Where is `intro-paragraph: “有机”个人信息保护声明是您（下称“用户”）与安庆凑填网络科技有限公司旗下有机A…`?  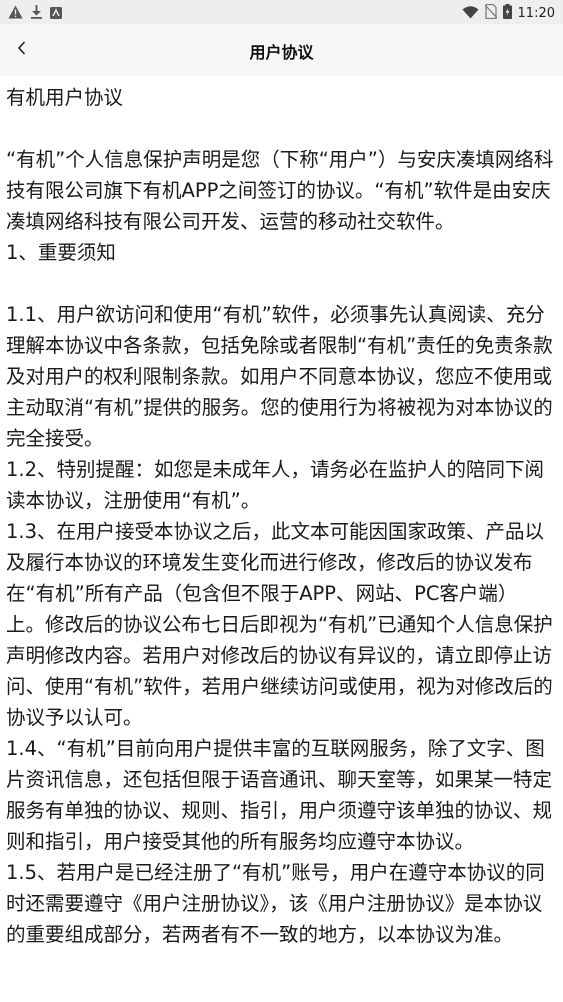 intro-paragraph: “有机”个人信息保护声明是您（下称“用户”）与安庆凑填网络科技有限公司旗下有机A… is located at coordinates (280, 190).